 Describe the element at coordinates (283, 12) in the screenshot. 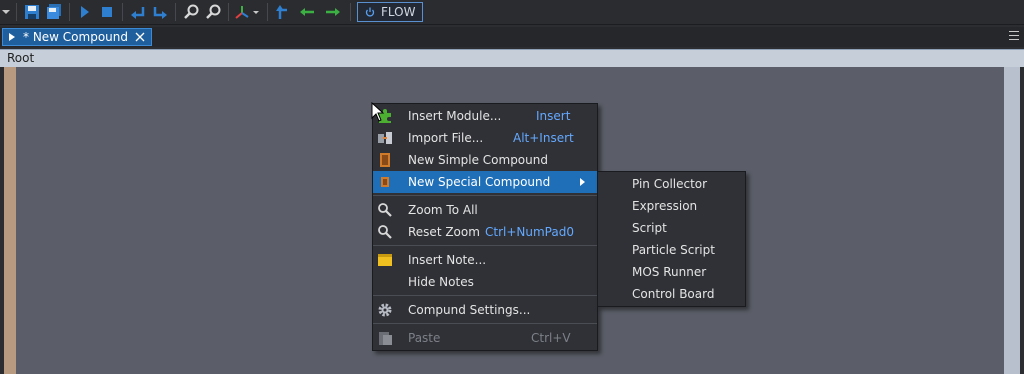

I see `go-up-icon` at that location.